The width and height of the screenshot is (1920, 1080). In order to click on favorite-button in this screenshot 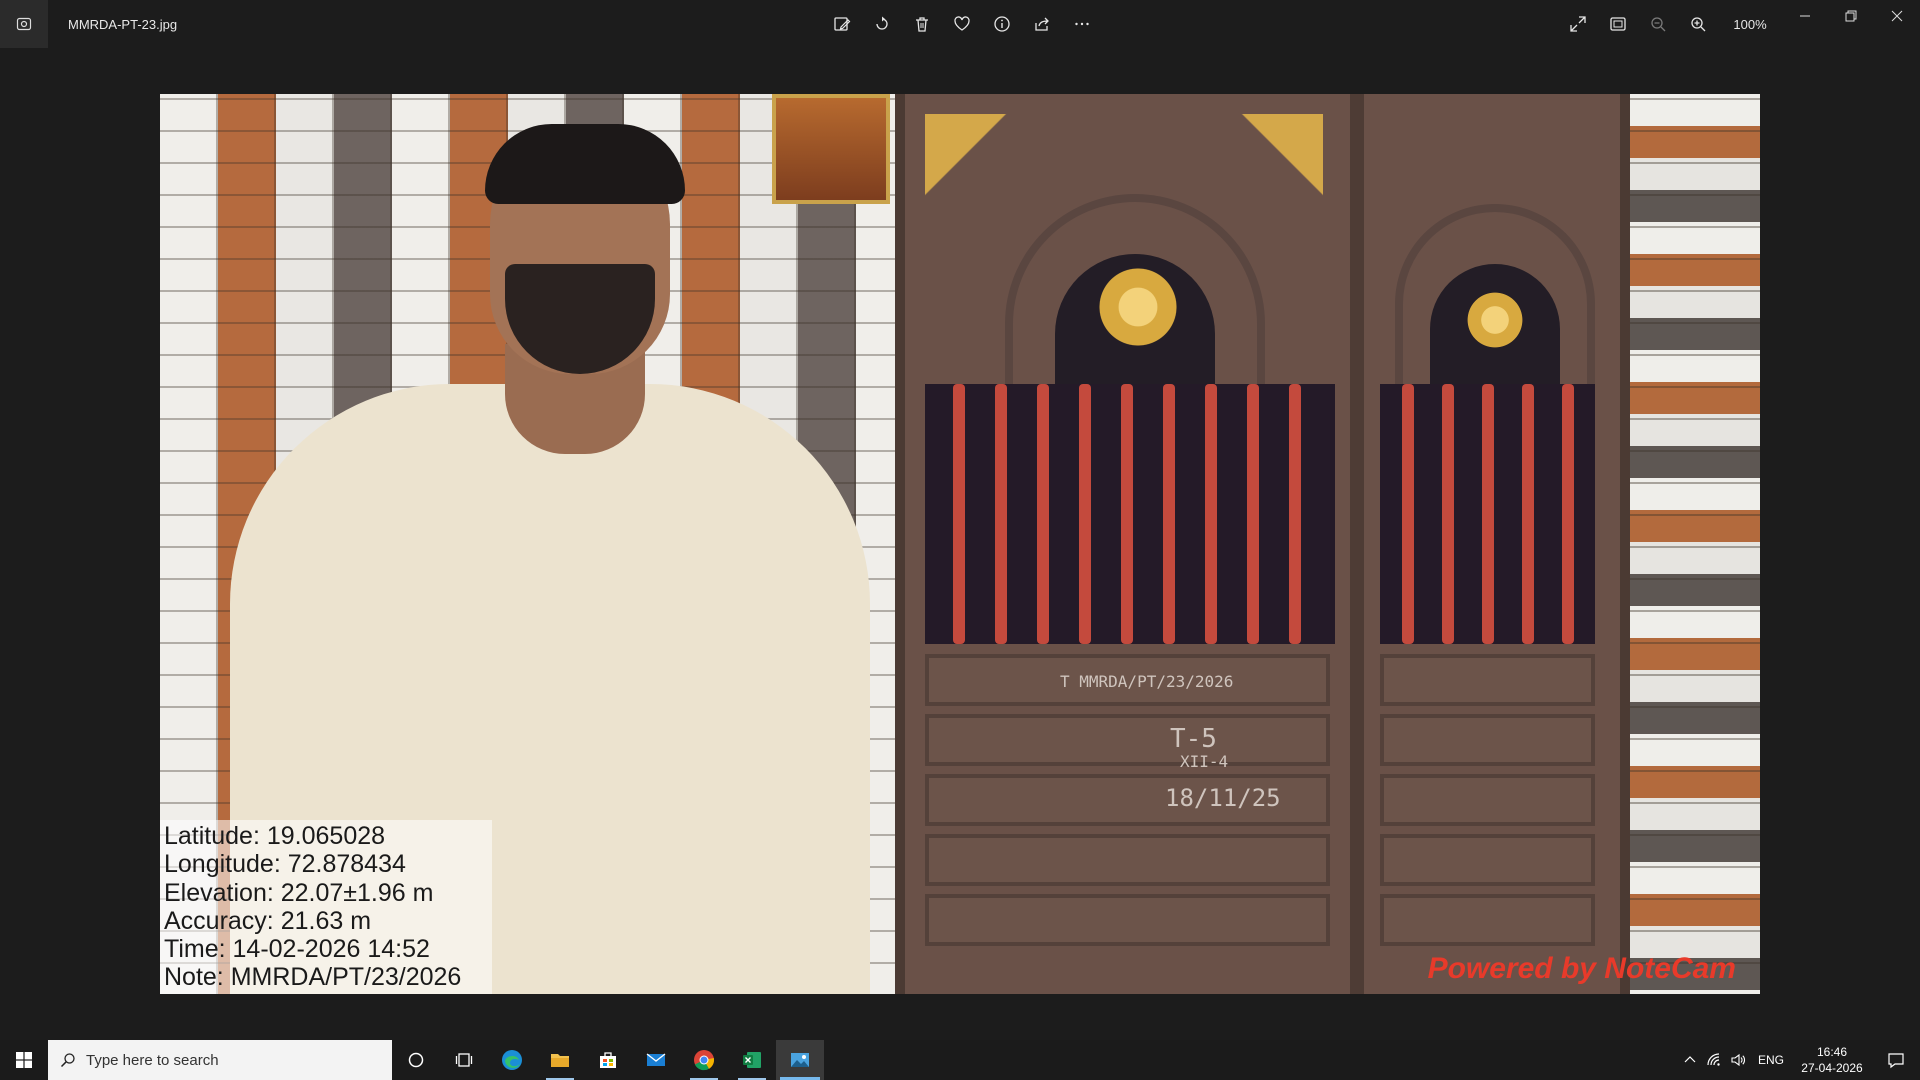, I will do `click(962, 24)`.